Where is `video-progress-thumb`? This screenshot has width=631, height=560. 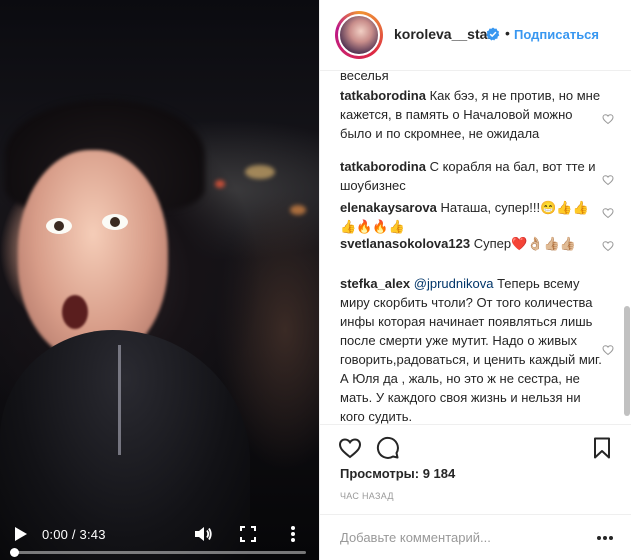
video-progress-thumb is located at coordinates (14, 552).